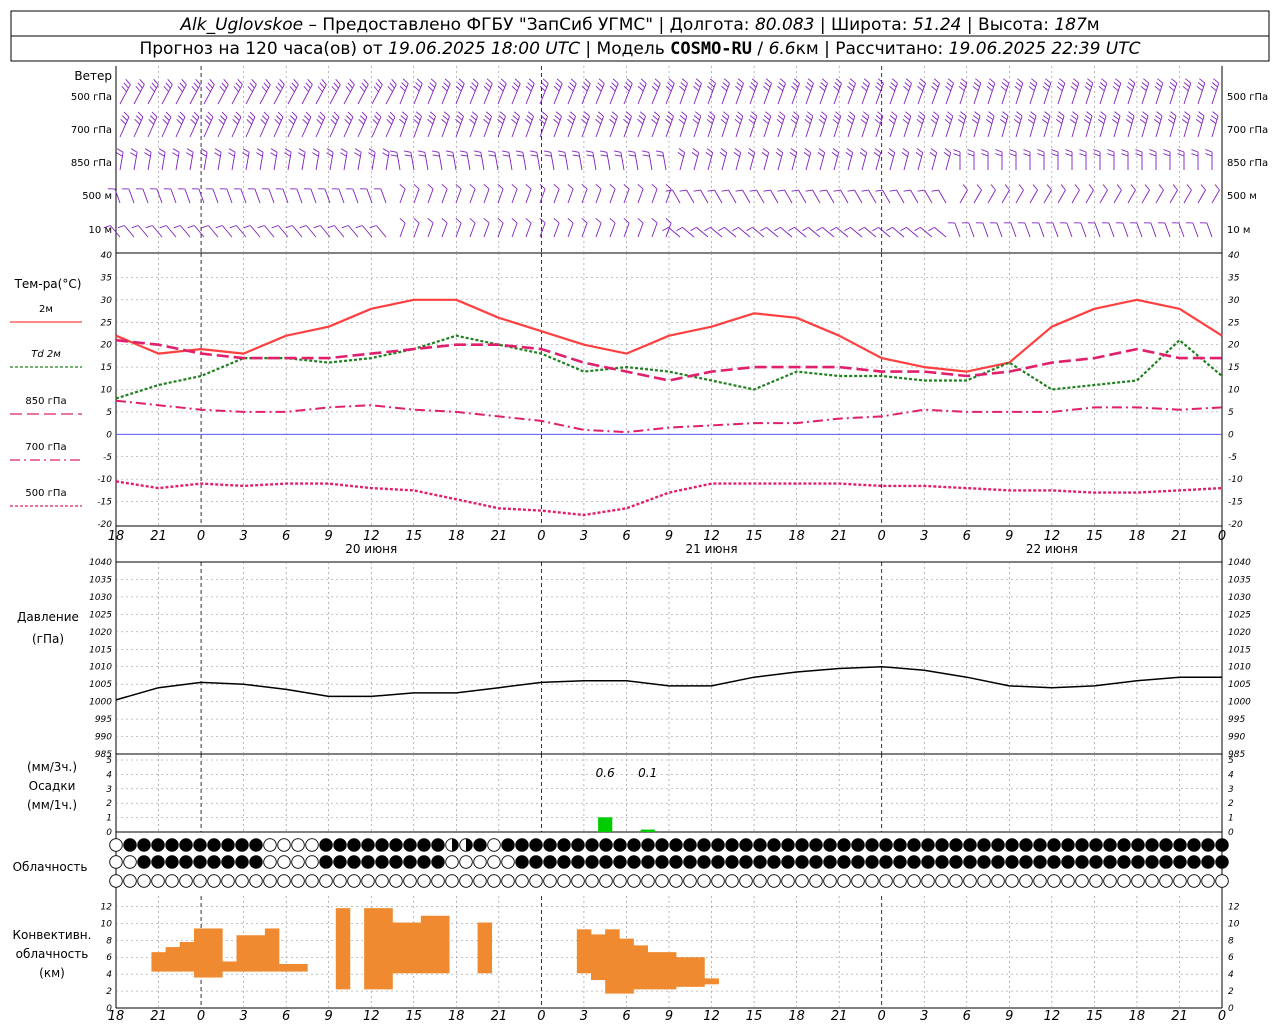  What do you see at coordinates (104, 525) in the screenshot?
I see `temp-tick-left: -20` at bounding box center [104, 525].